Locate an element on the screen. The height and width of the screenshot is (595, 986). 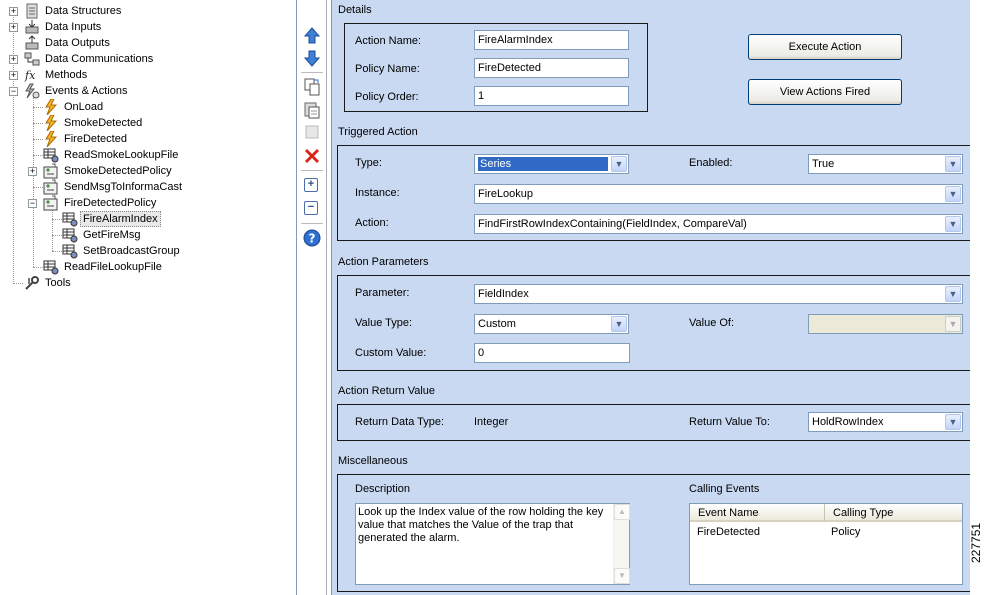
methods-icon: fx is located at coordinates (30, 75).